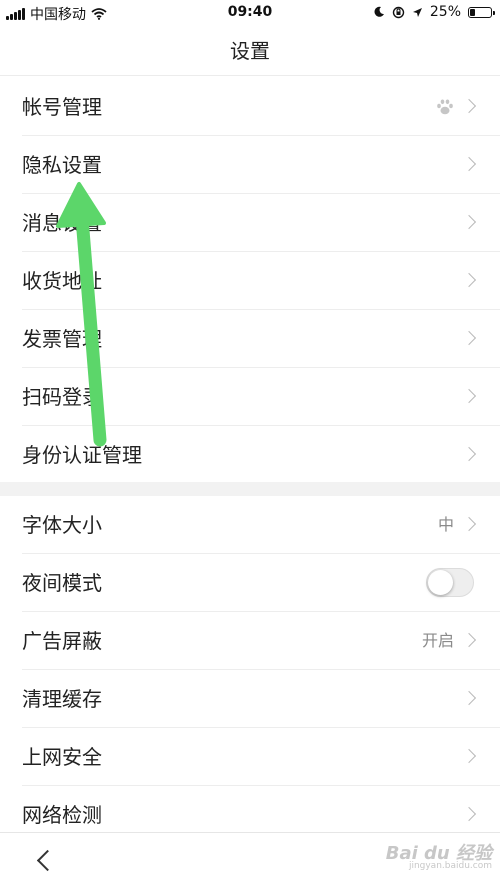  I want to click on row-label: 清理缓存, so click(62, 699).